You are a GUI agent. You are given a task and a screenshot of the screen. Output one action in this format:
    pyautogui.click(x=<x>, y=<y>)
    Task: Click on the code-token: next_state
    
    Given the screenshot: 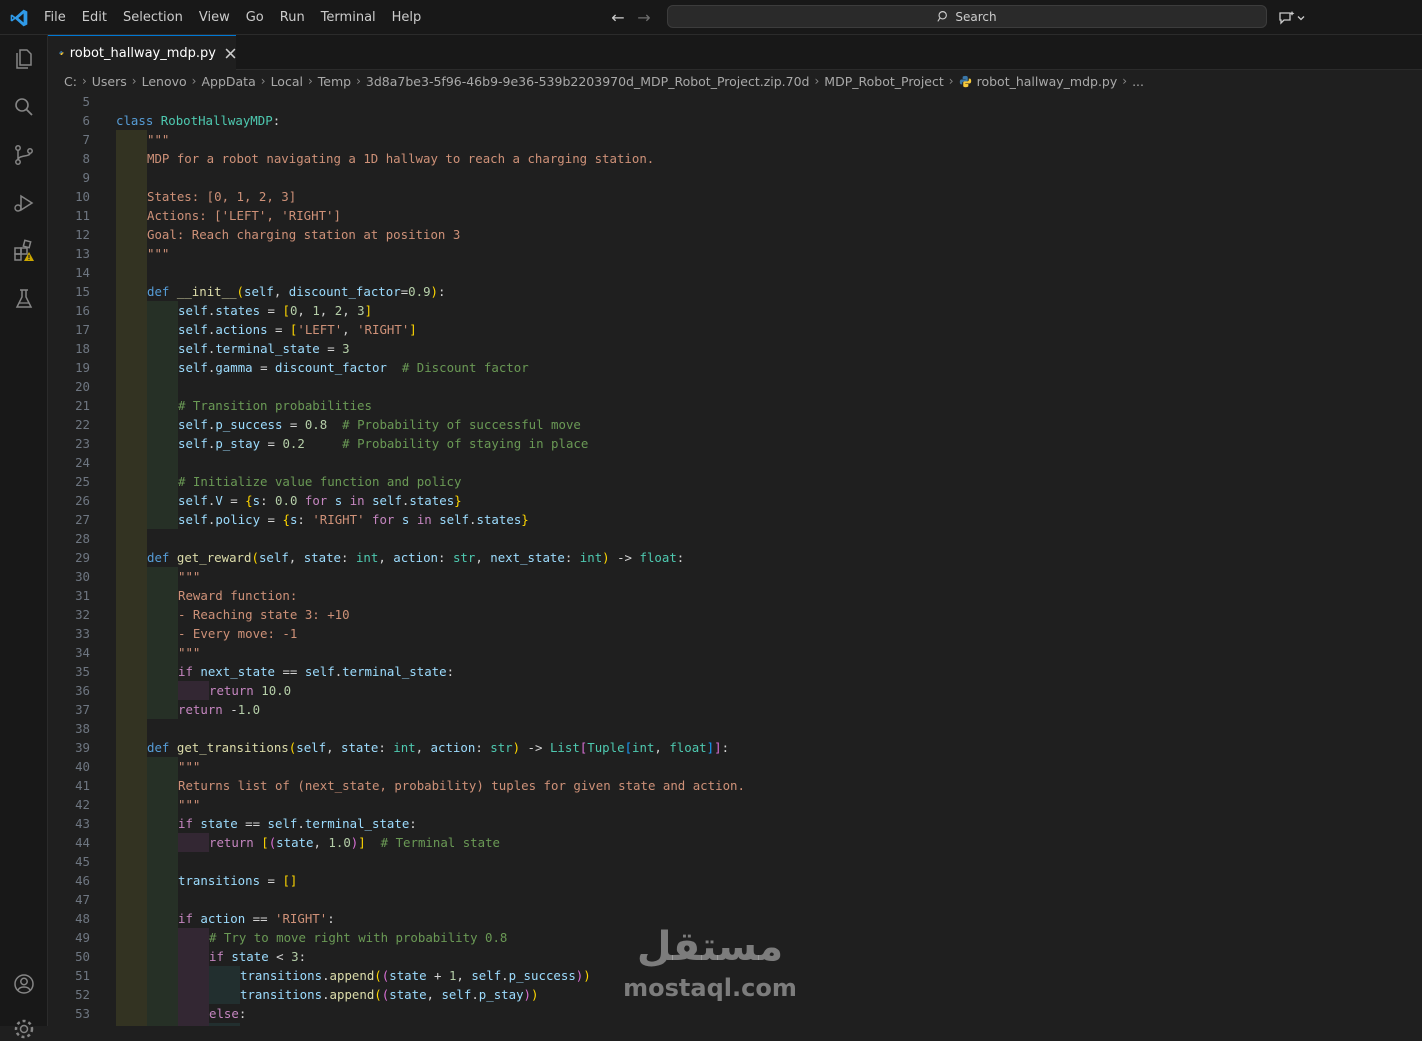 What is the action you would take?
    pyautogui.click(x=237, y=671)
    